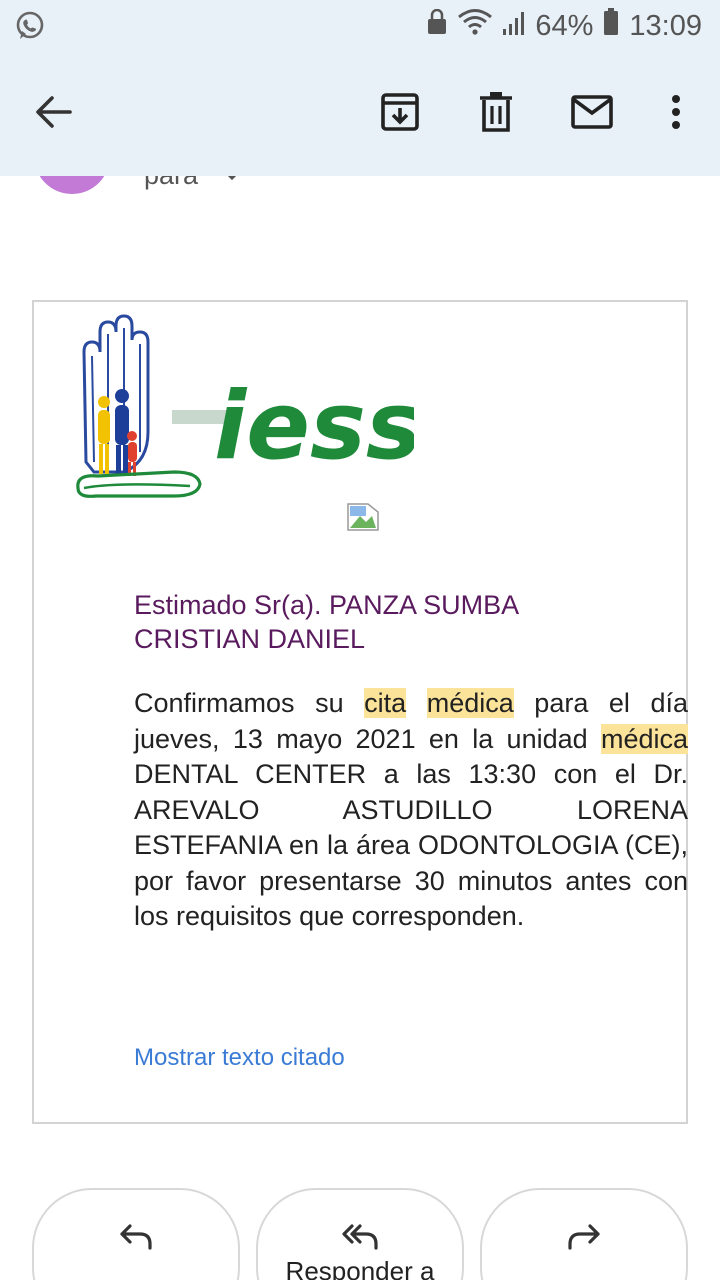  What do you see at coordinates (475, 26) in the screenshot?
I see `wifi-icon` at bounding box center [475, 26].